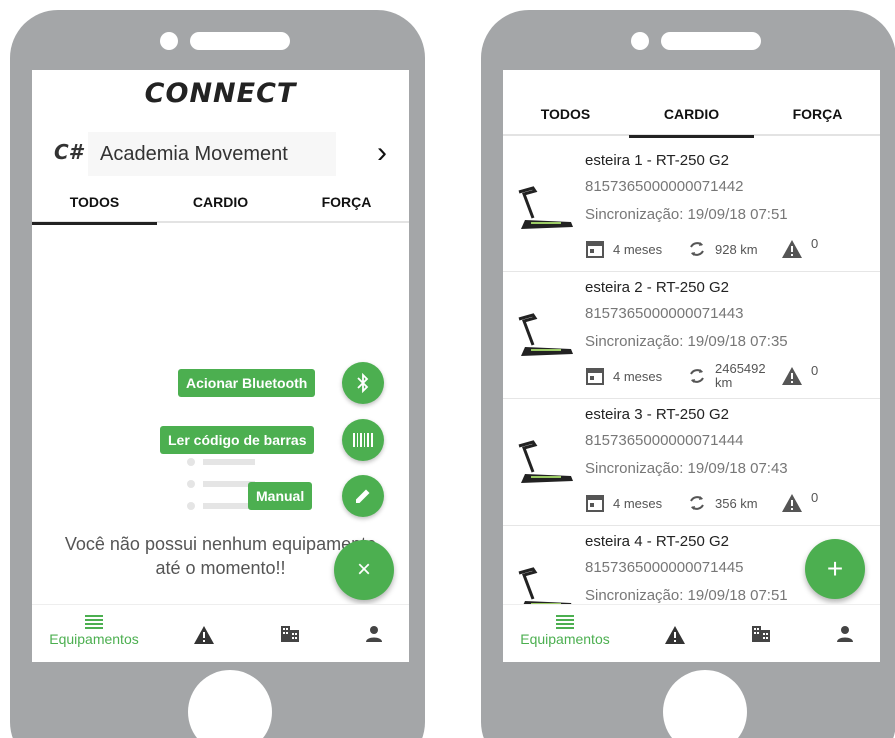 Image resolution: width=895 pixels, height=738 pixels. Describe the element at coordinates (657, 541) in the screenshot. I see `equipment-name: esteira 4 - RT-250 G2` at that location.